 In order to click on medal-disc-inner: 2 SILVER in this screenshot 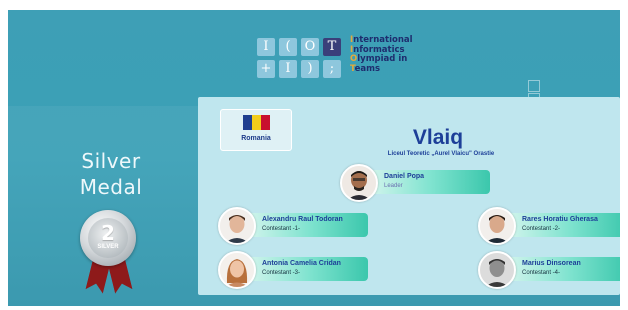, I will do `click(108, 238)`.